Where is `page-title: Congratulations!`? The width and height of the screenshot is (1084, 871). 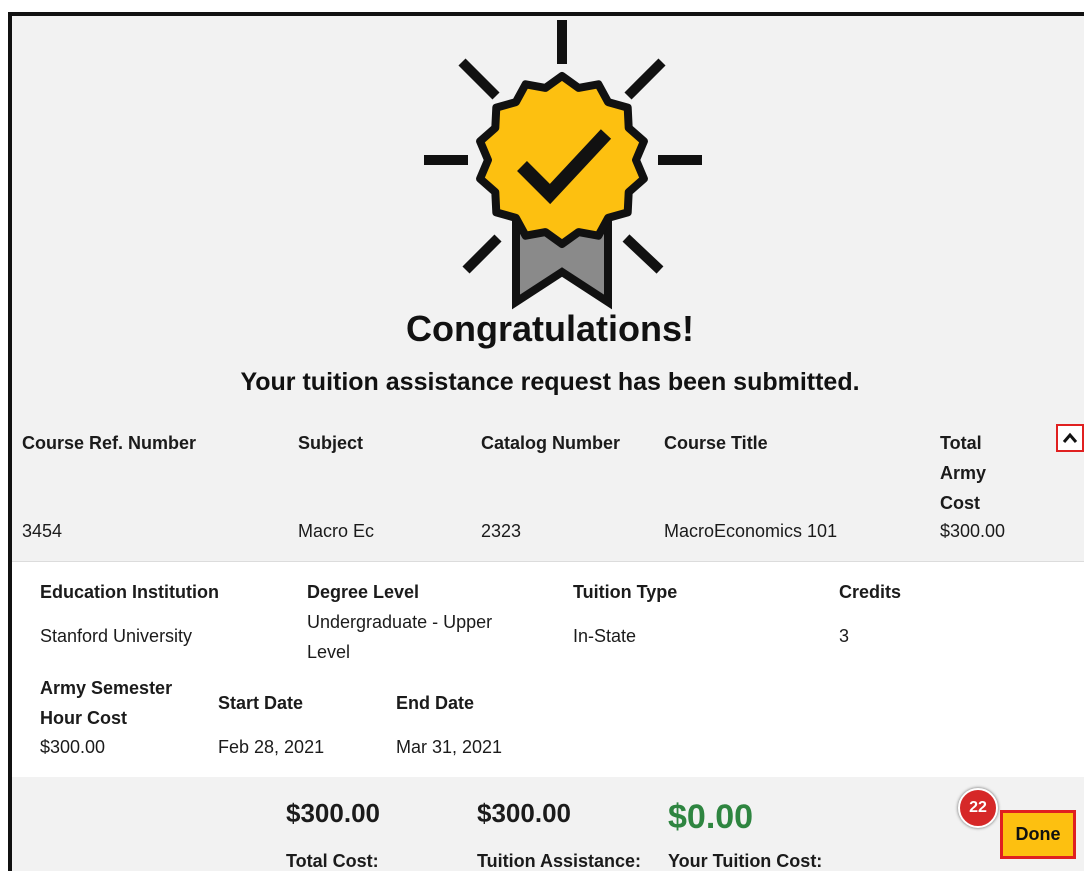
page-title: Congratulations! is located at coordinates (550, 328).